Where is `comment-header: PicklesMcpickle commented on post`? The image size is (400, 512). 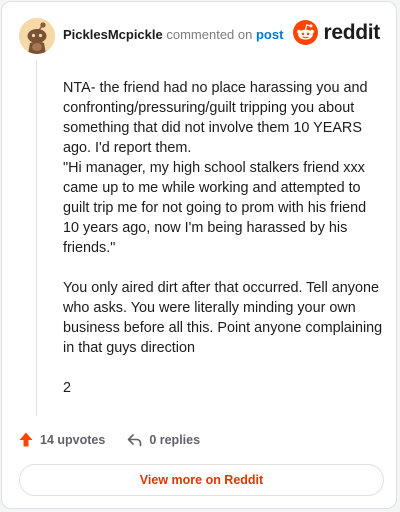 comment-header: PicklesMcpickle commented on post is located at coordinates (173, 35).